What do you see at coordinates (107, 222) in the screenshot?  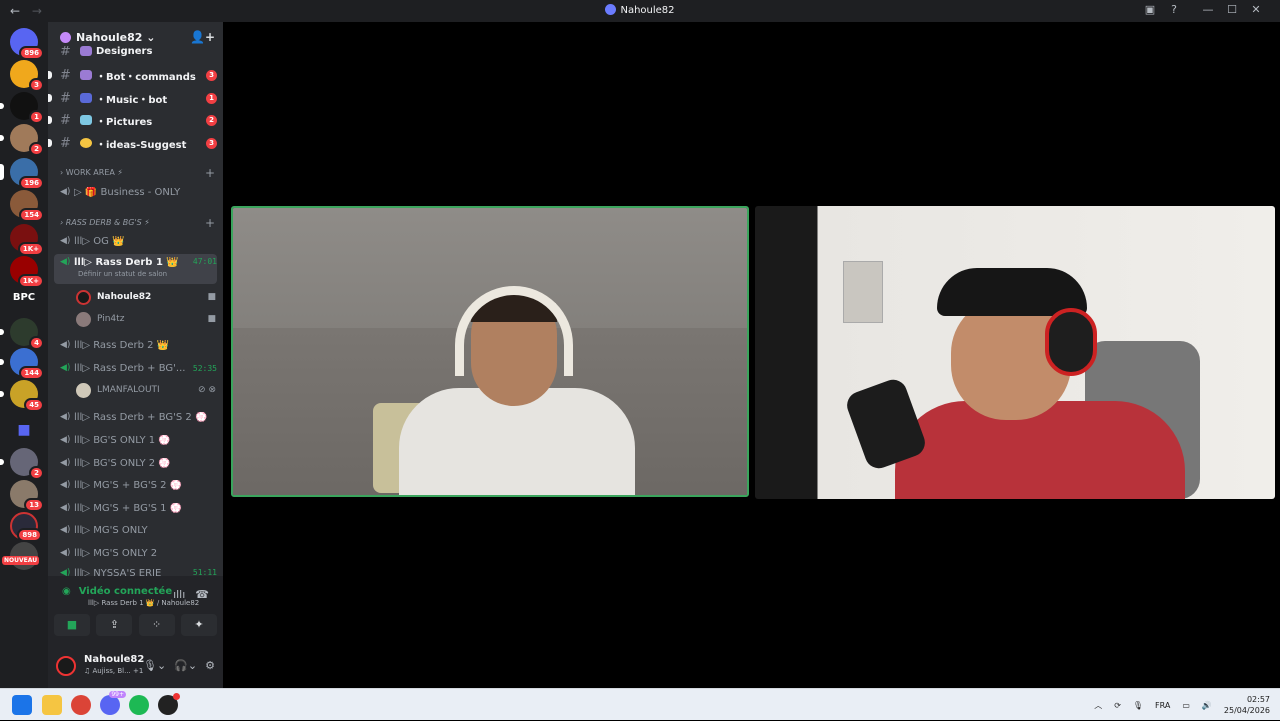 I see `category-label: RASS DERB & BG'S ⚡` at bounding box center [107, 222].